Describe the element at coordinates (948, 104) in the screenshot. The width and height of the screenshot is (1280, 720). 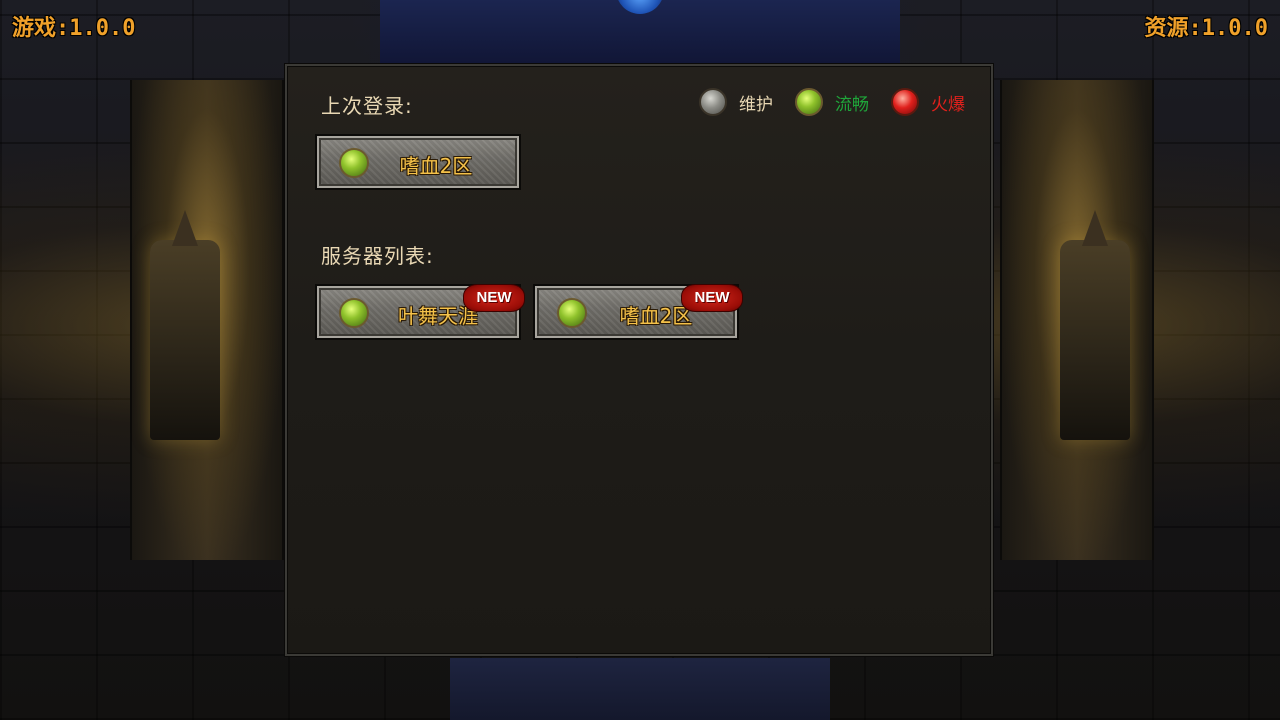
I see `legend-busy-label: 火爆` at that location.